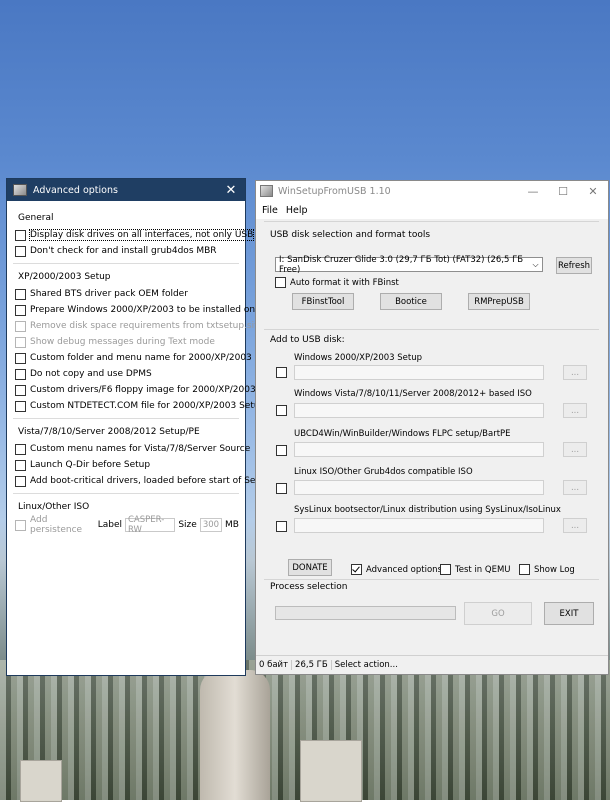  What do you see at coordinates (533, 191) in the screenshot?
I see `minimize-icon: —` at bounding box center [533, 191].